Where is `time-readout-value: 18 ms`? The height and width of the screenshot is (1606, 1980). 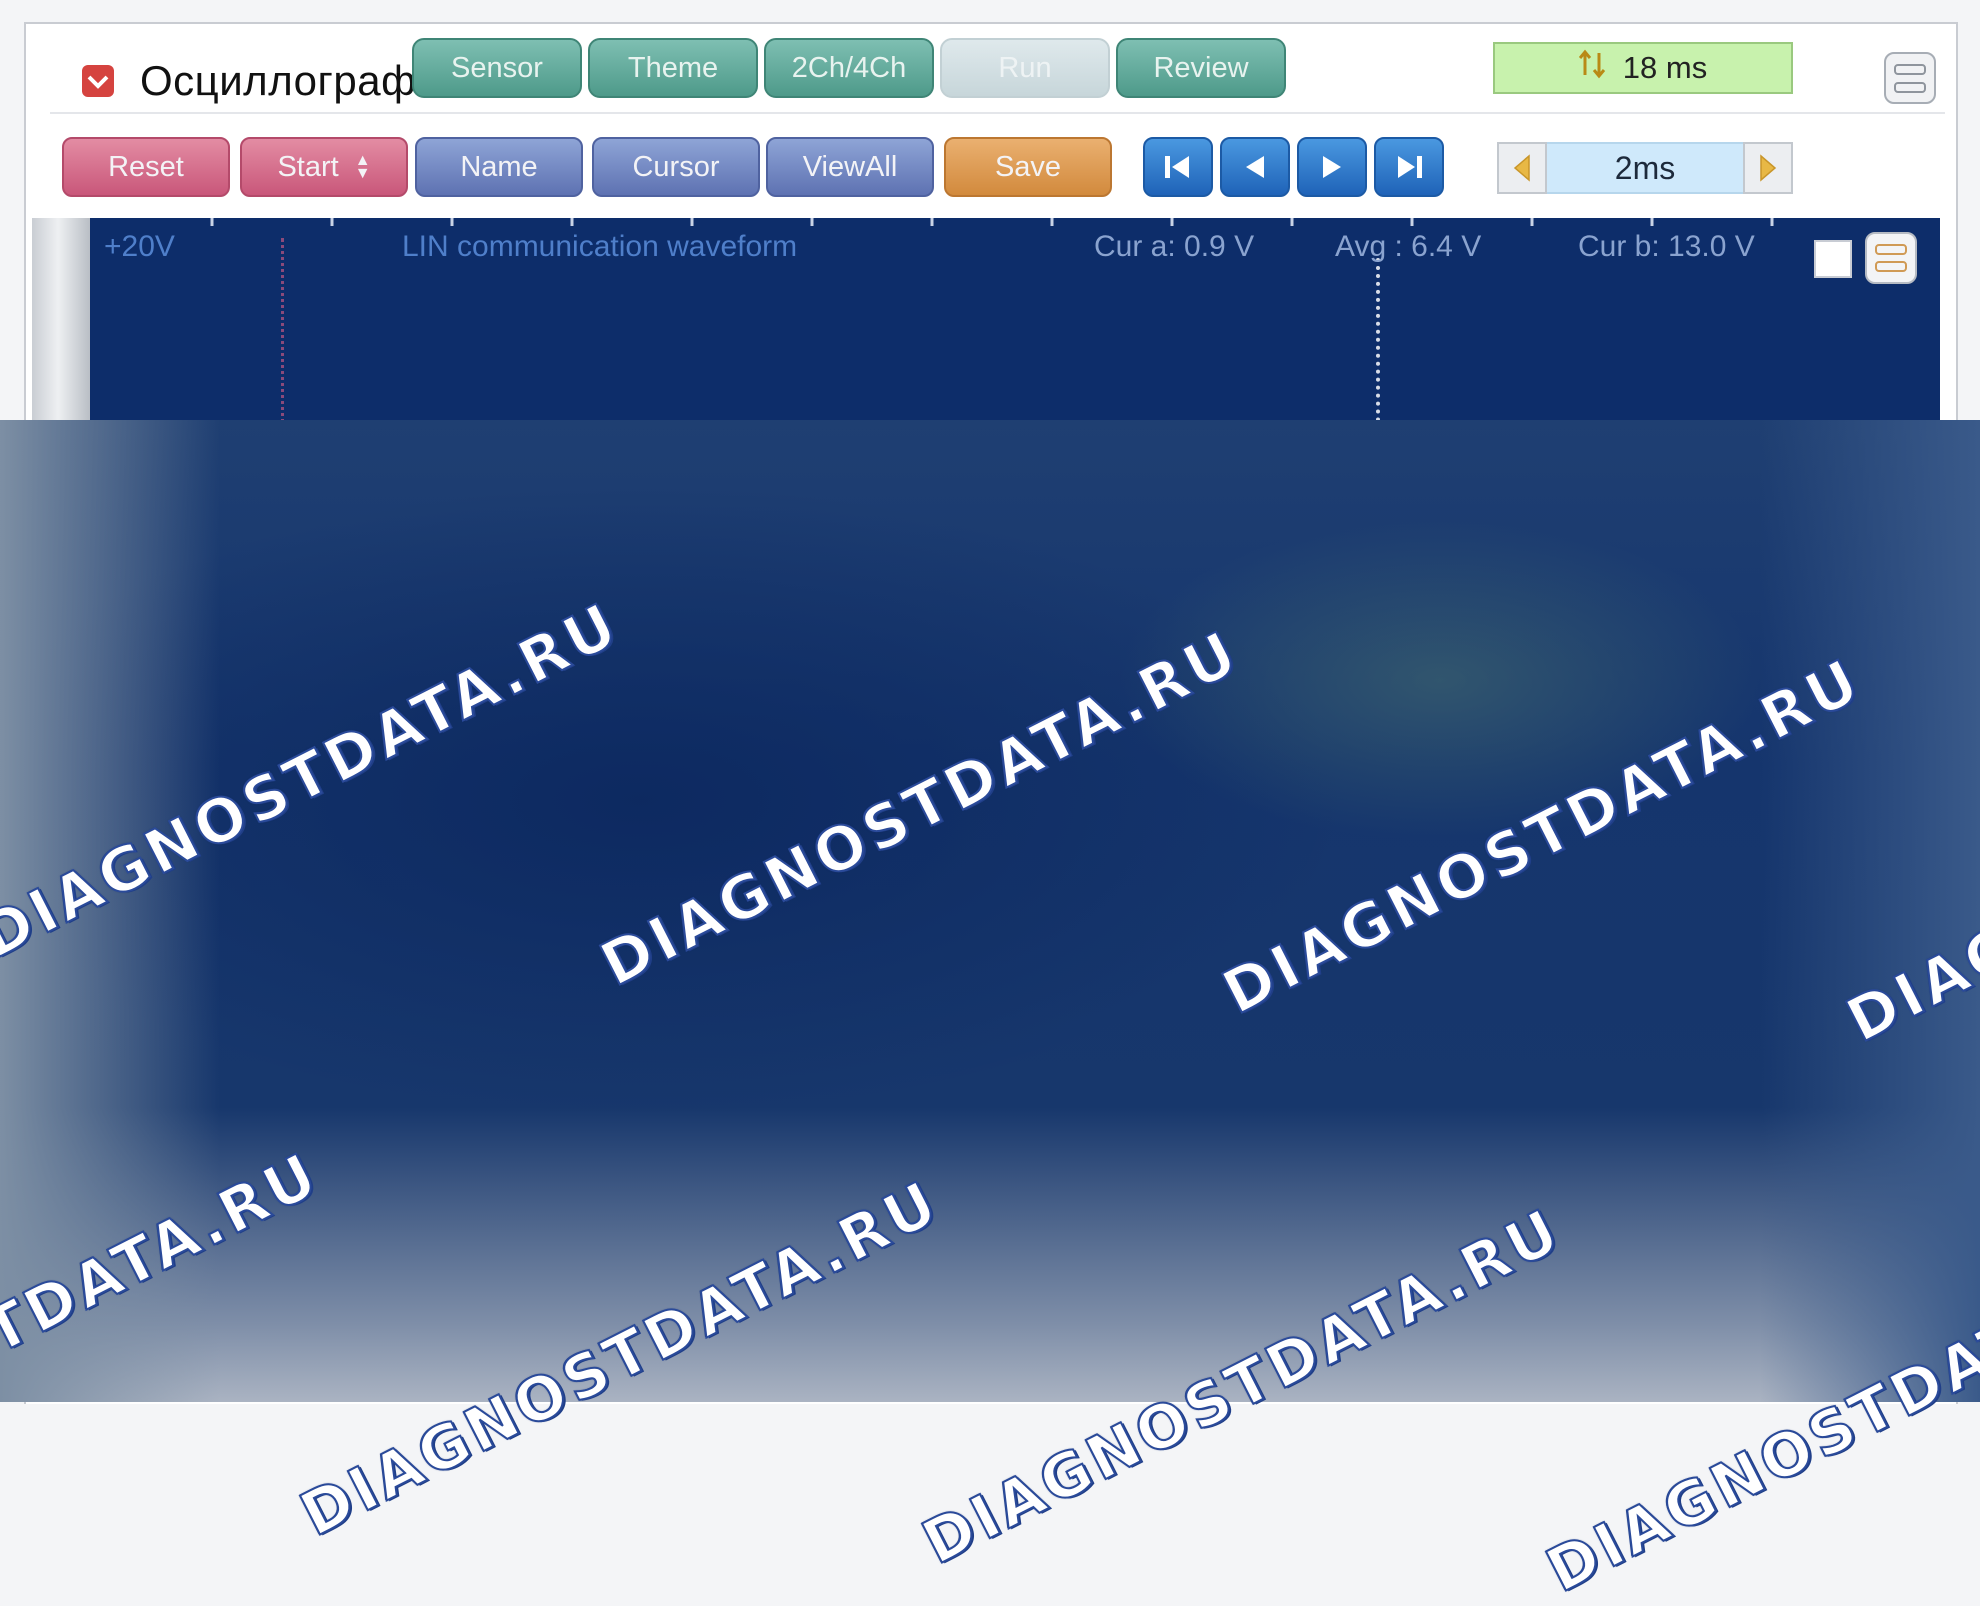 time-readout-value: 18 ms is located at coordinates (1665, 67).